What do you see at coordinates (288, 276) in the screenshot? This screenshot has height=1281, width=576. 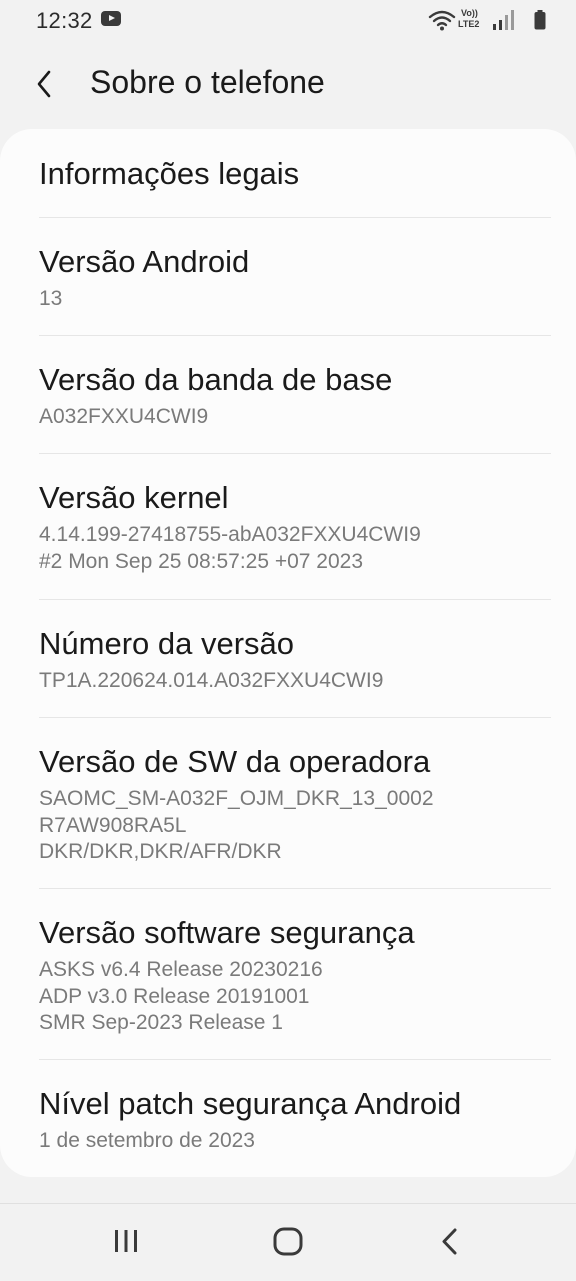 I see `list-item-android-version: Versão Android 13` at bounding box center [288, 276].